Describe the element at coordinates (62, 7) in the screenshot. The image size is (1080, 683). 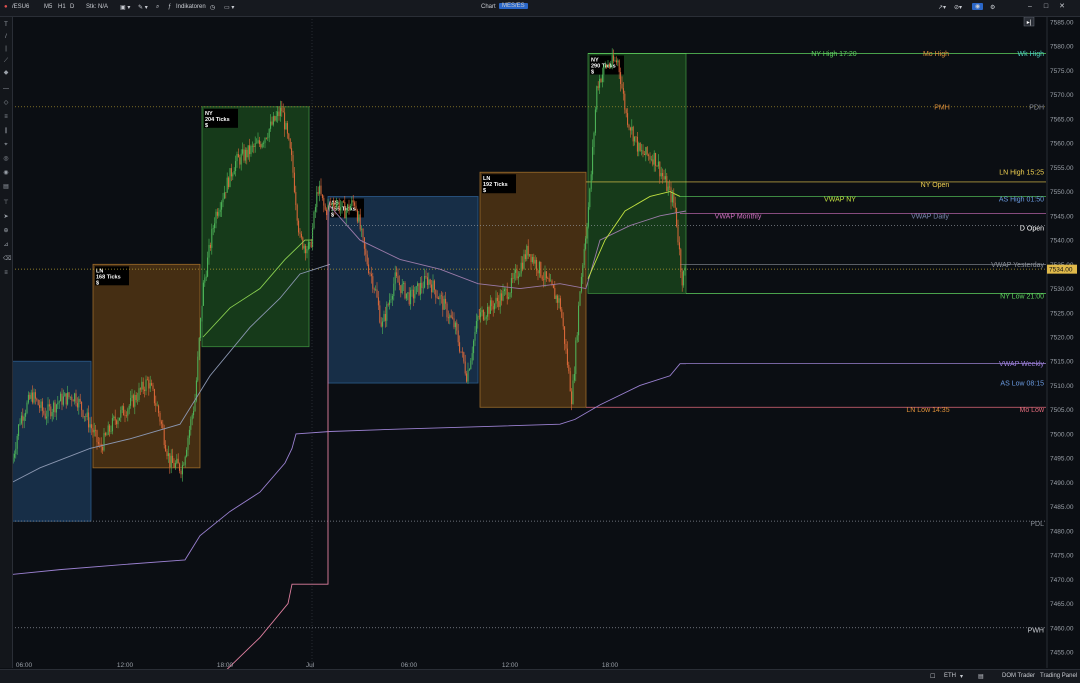
I see `timeframe-h1-button: H1` at that location.